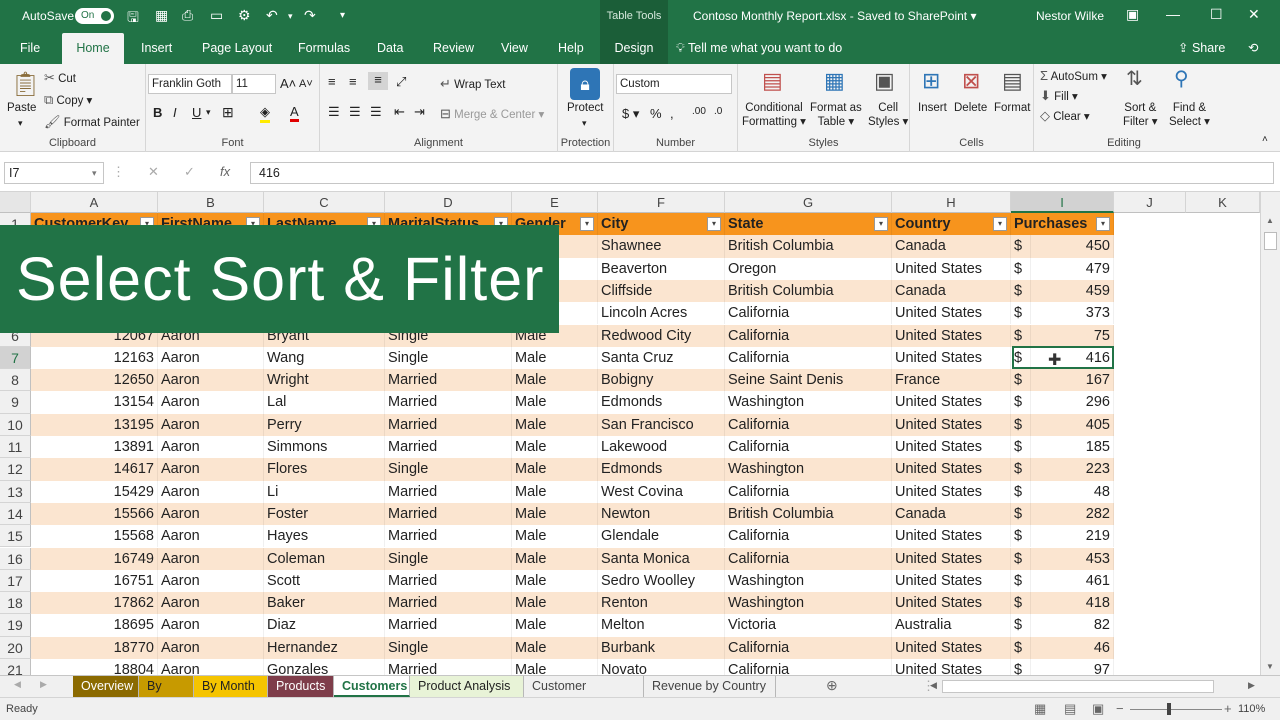  Describe the element at coordinates (15, 536) in the screenshot. I see `row-header: 15` at that location.